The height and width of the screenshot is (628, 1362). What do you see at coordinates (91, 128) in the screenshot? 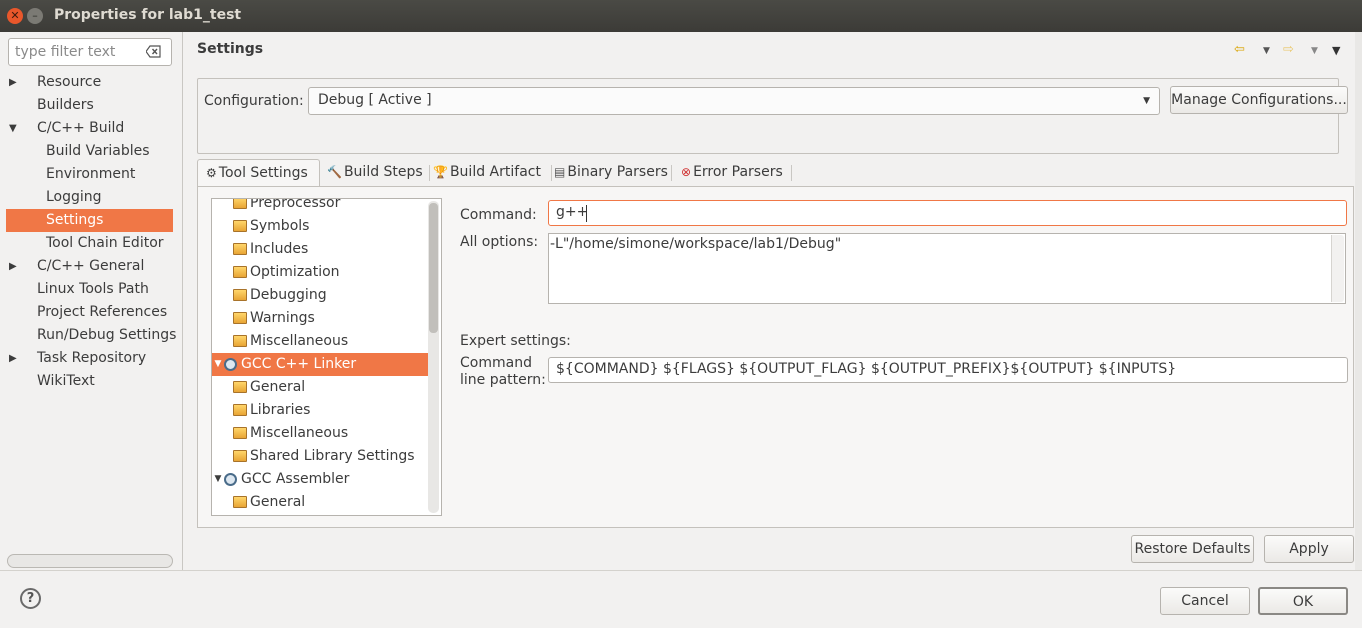
I see `nav-item-c-c-build: ▼ C/C++ Build` at bounding box center [91, 128].